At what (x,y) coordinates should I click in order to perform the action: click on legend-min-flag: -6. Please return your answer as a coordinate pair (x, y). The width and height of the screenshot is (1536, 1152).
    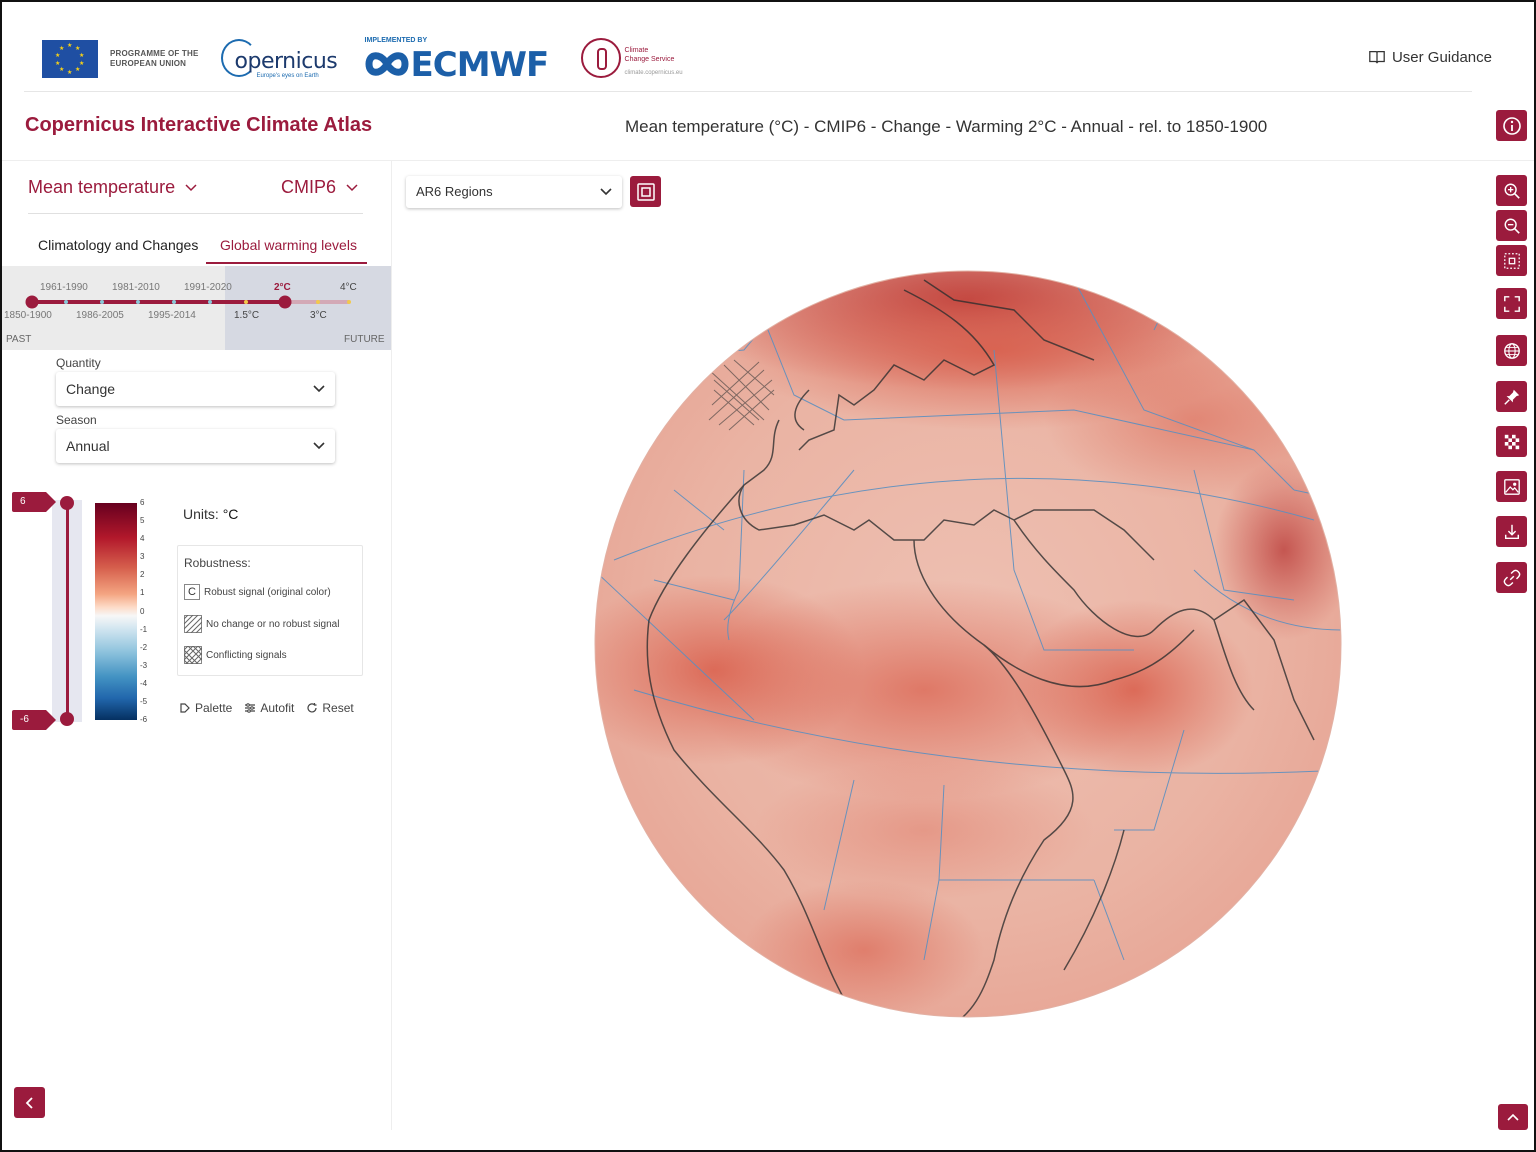
    Looking at the image, I should click on (34, 720).